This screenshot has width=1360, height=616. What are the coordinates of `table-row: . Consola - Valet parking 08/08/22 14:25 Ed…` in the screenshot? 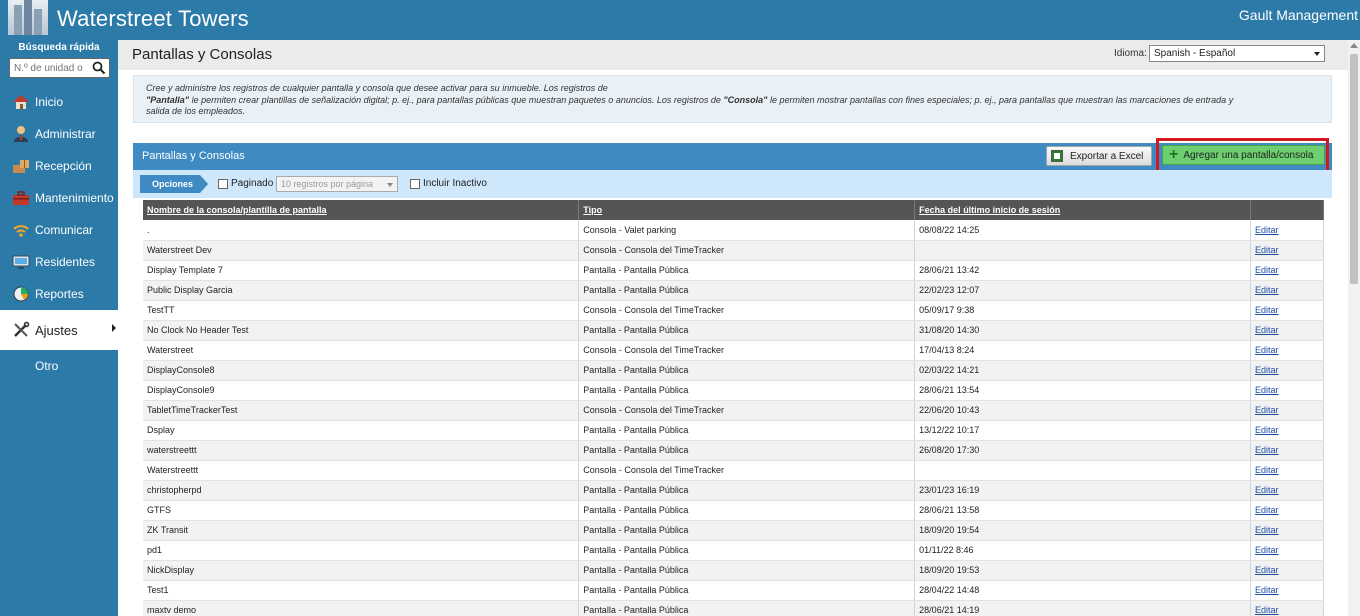 It's located at (733, 230).